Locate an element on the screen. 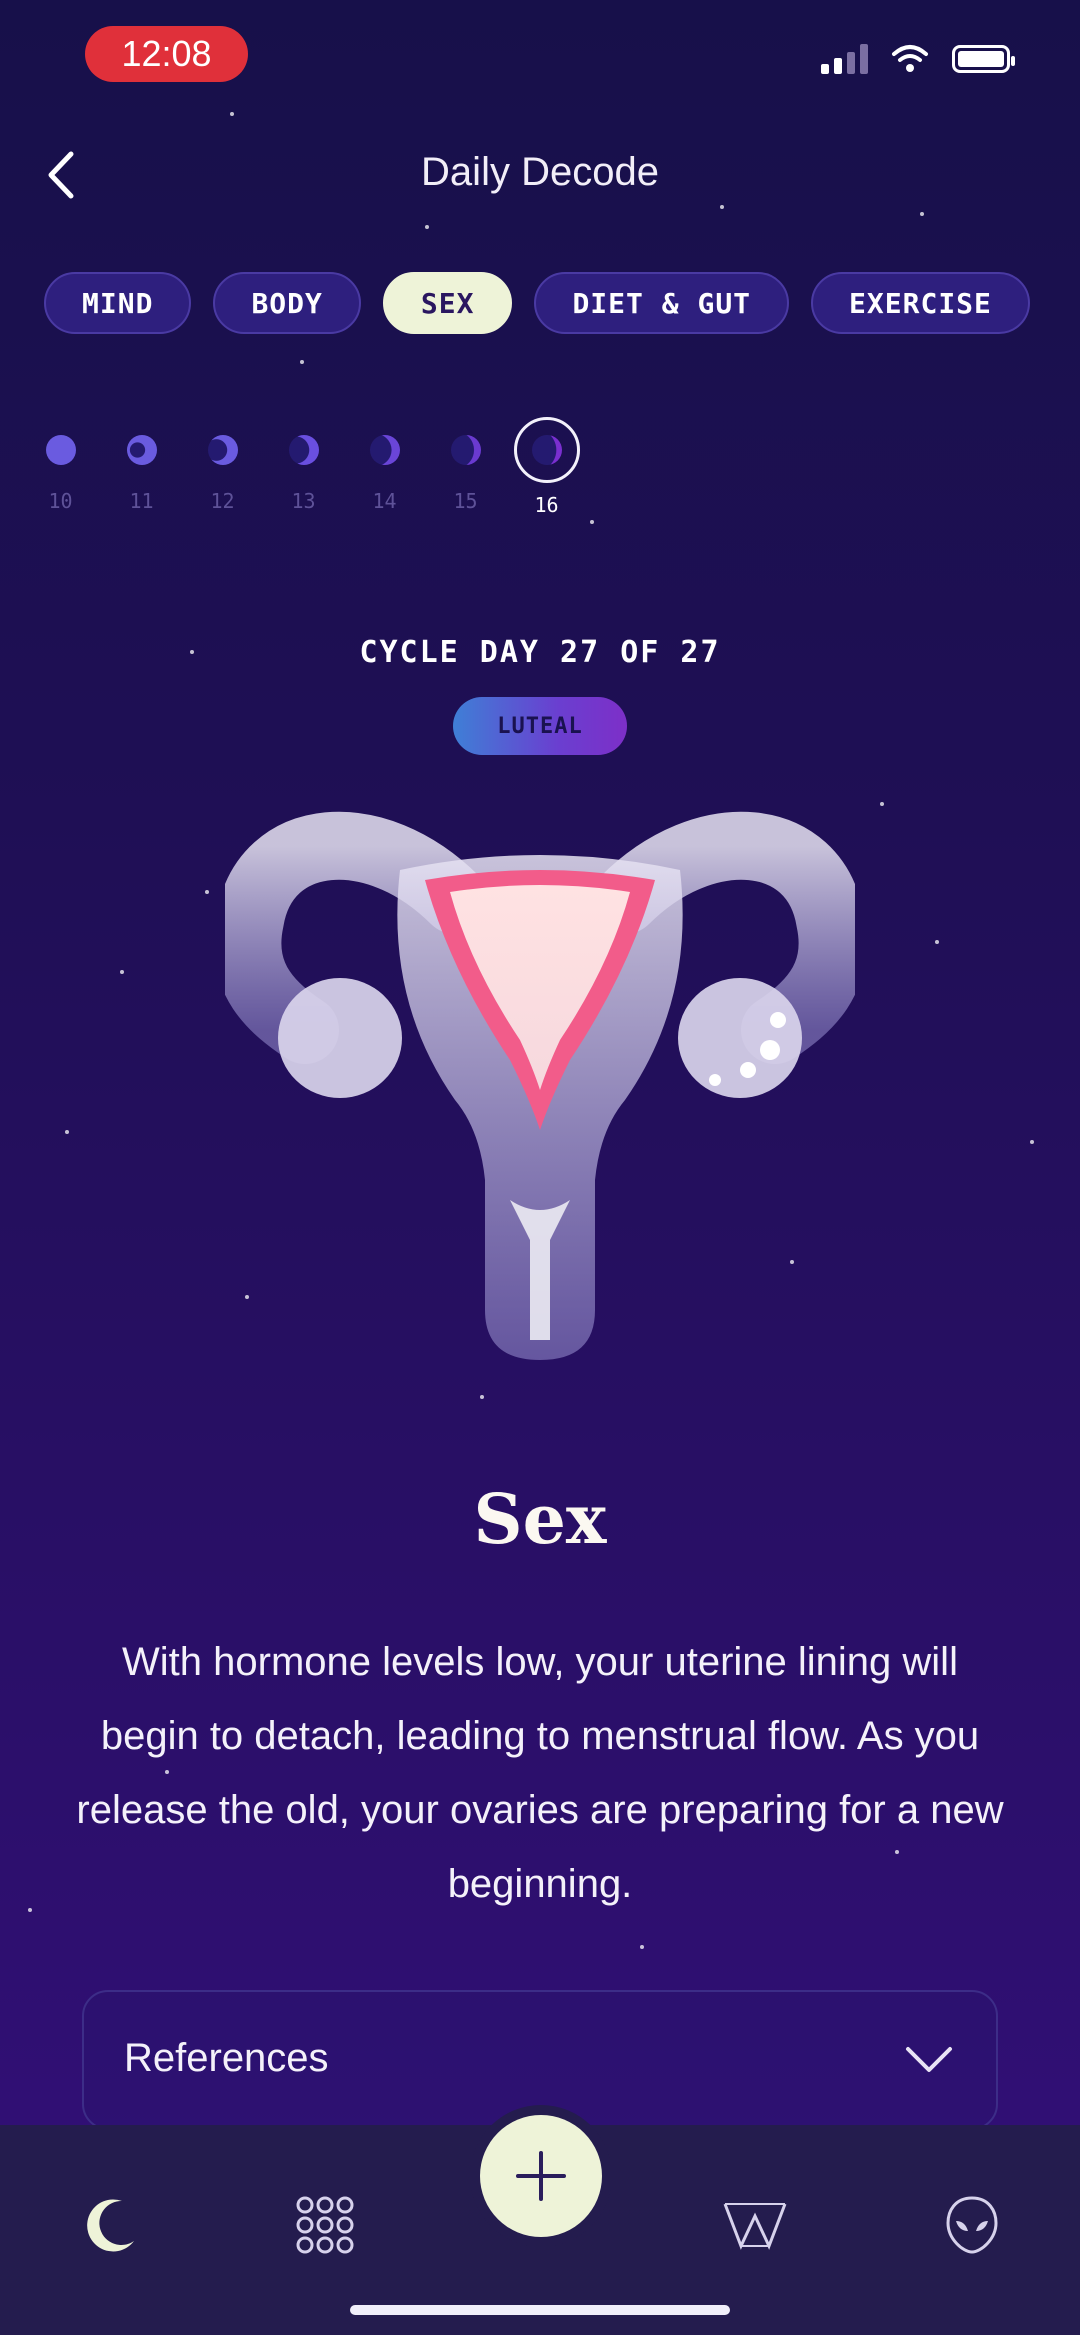 This screenshot has height=2335, width=1080. cellular-signal-icon is located at coordinates (844, 59).